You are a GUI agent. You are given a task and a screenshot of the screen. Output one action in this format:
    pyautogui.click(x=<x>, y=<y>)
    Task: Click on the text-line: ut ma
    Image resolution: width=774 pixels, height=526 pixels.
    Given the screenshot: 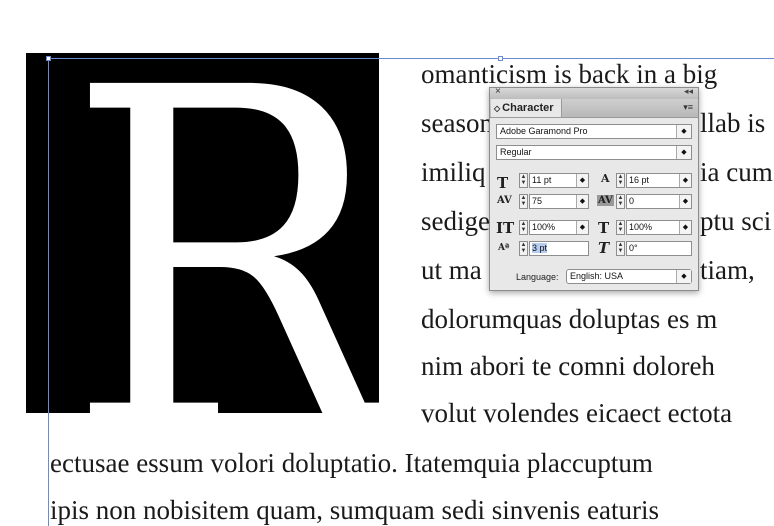 What is the action you would take?
    pyautogui.click(x=451, y=270)
    